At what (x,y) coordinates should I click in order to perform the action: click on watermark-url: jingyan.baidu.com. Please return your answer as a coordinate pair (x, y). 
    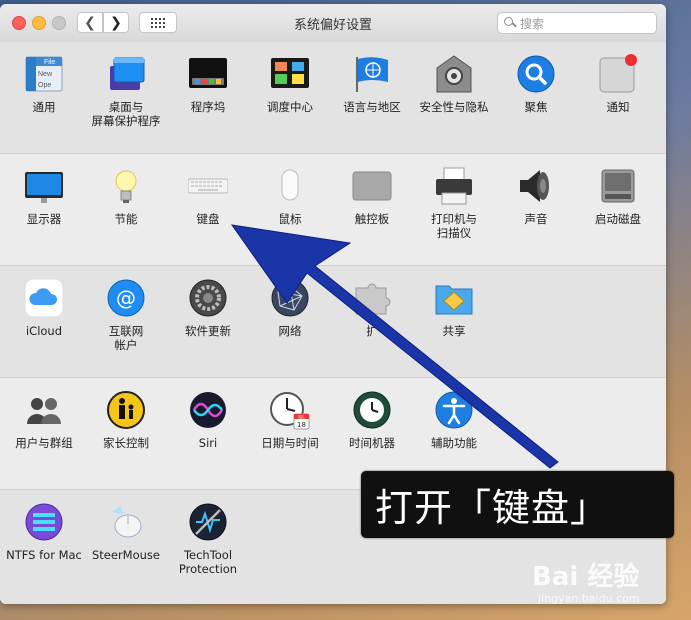
    Looking at the image, I should click on (589, 598).